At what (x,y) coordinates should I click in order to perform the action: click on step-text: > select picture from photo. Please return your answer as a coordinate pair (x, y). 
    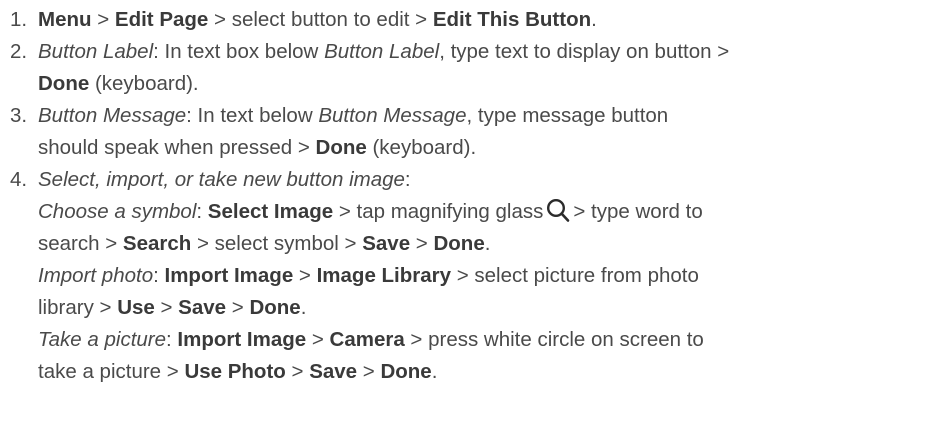
    Looking at the image, I should click on (575, 275).